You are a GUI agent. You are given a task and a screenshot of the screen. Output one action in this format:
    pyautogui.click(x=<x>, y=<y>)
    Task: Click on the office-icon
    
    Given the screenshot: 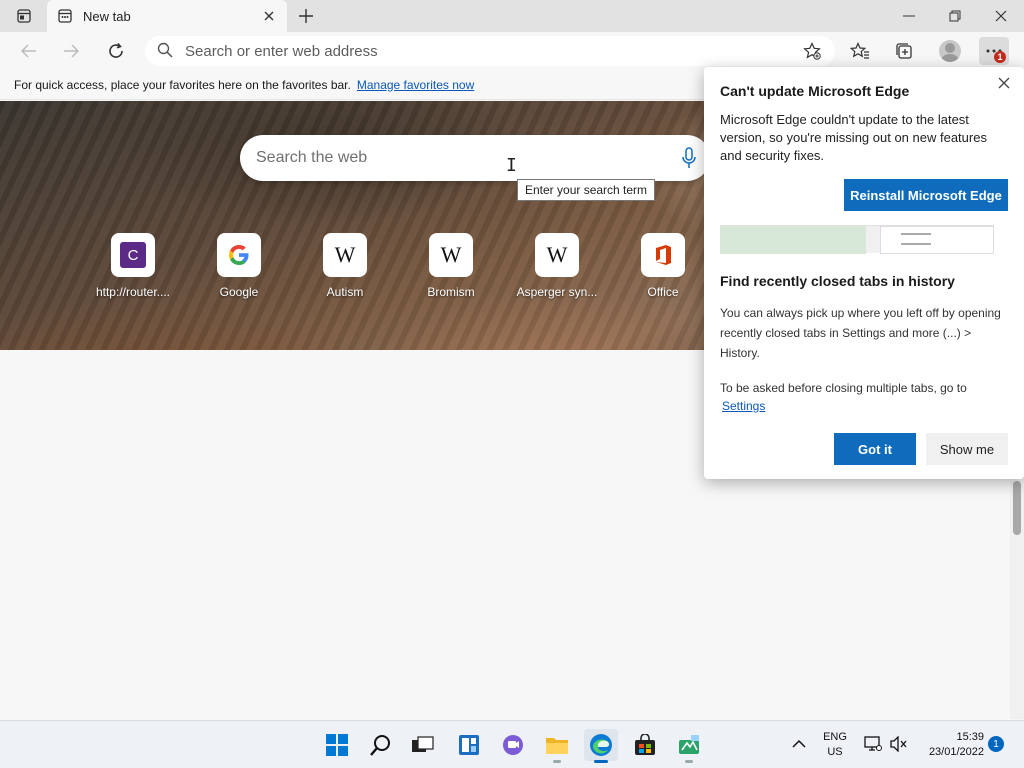 What is the action you would take?
    pyautogui.click(x=663, y=255)
    